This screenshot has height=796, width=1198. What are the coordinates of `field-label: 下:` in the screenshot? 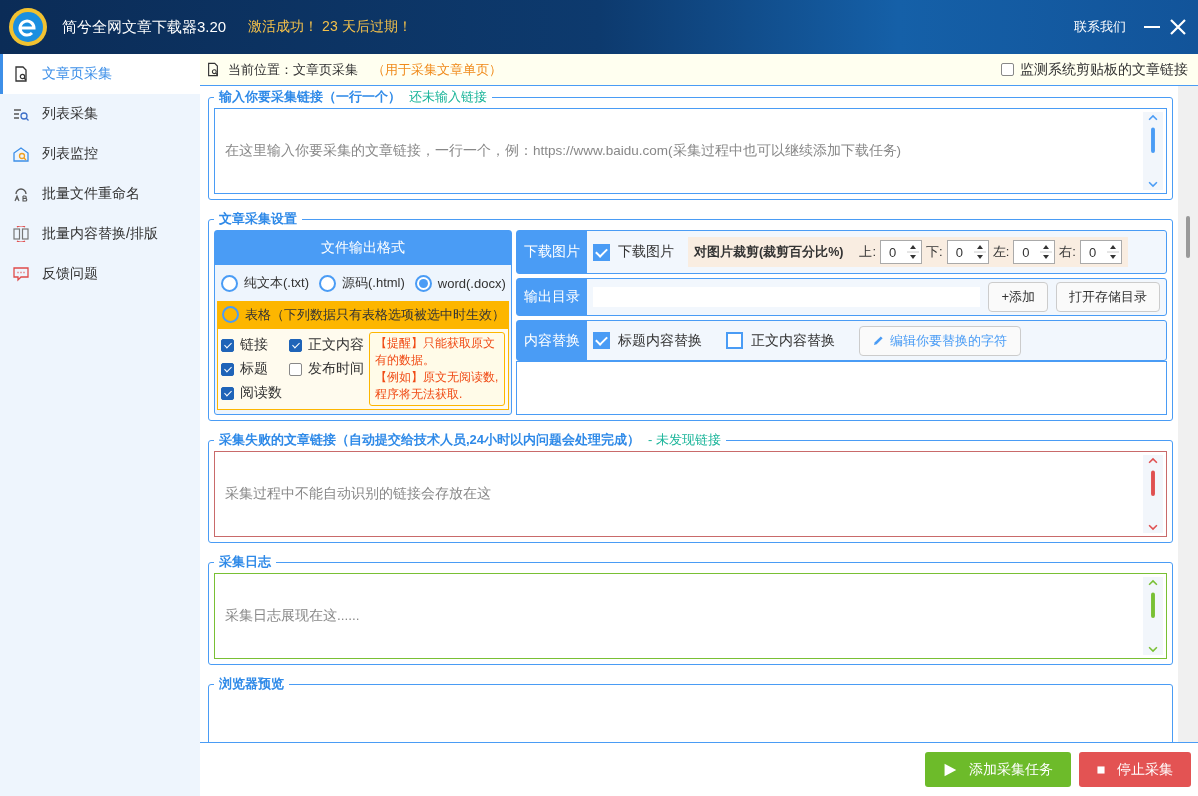 It's located at (934, 252).